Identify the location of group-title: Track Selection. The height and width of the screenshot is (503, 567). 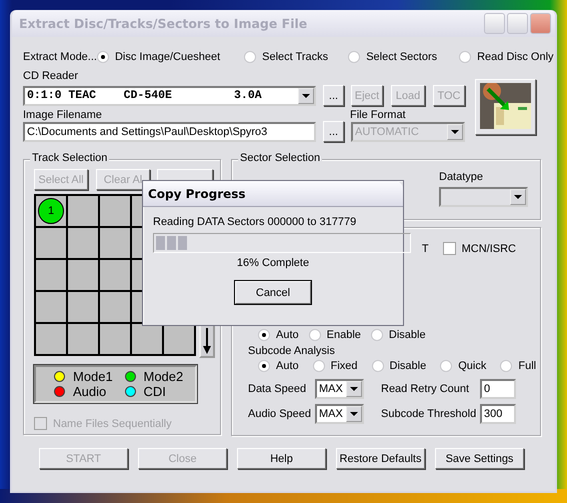
(70, 158).